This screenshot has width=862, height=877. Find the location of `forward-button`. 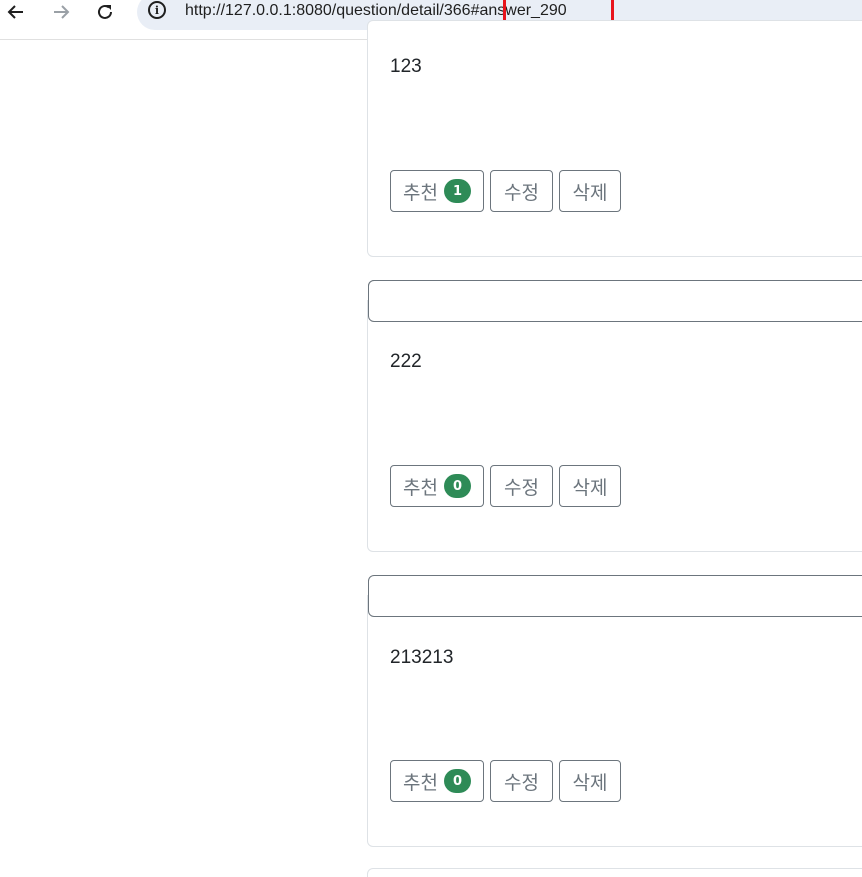

forward-button is located at coordinates (61, 12).